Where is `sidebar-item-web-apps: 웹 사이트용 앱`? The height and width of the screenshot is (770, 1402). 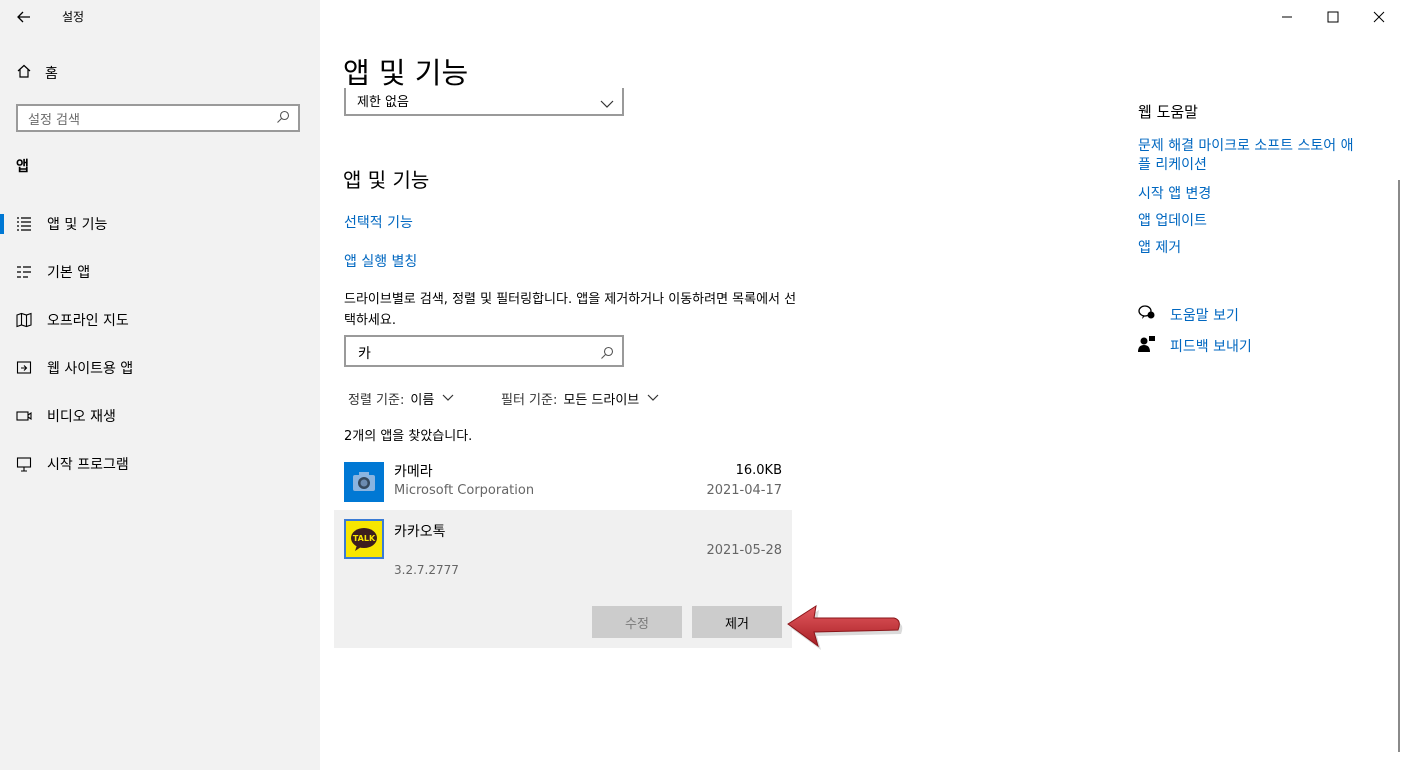 sidebar-item-web-apps: 웹 사이트용 앱 is located at coordinates (160, 368).